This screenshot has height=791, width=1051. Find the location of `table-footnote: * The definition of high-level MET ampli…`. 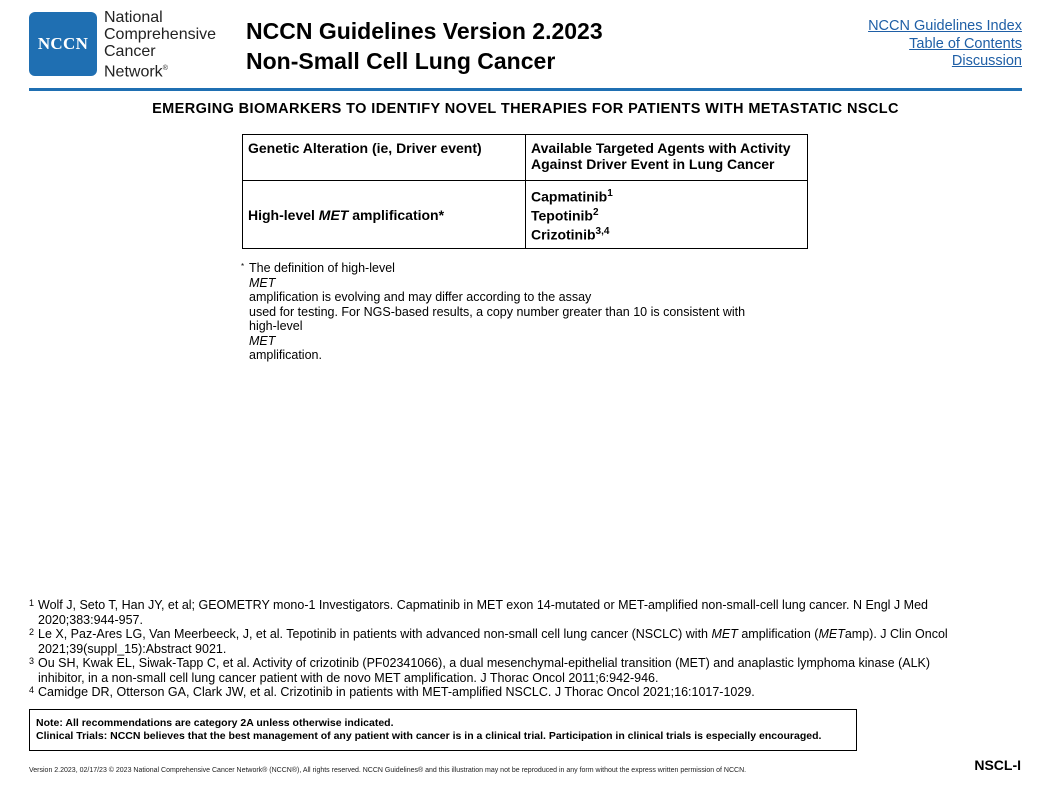

table-footnote: * The definition of high-level MET ampli… is located at coordinates (531, 312).